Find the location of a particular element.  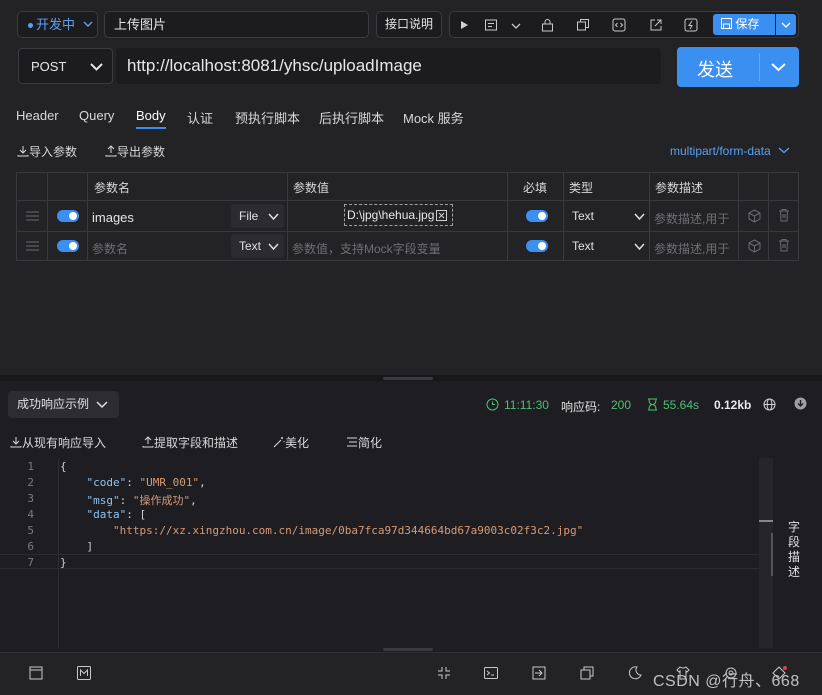

header-type: 类型 is located at coordinates (581, 188).